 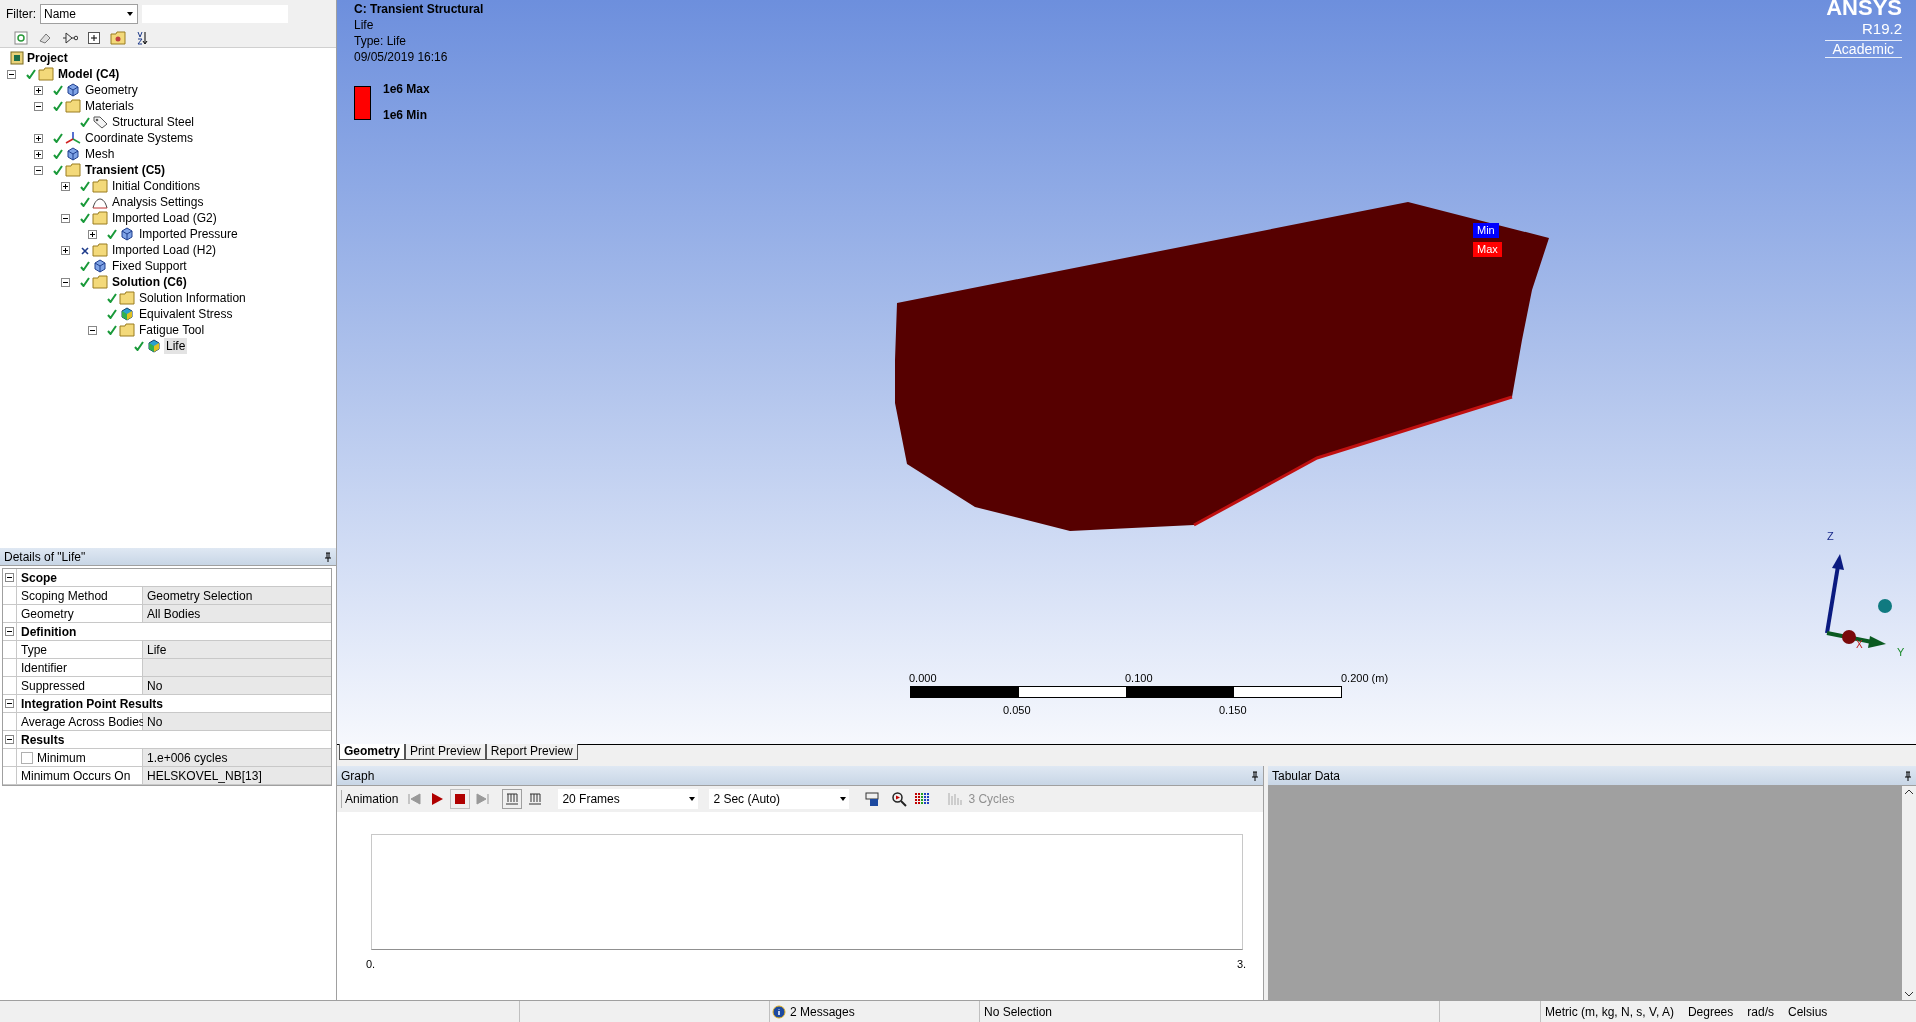 What do you see at coordinates (1881, 28) in the screenshot?
I see `version-text: R19.2` at bounding box center [1881, 28].